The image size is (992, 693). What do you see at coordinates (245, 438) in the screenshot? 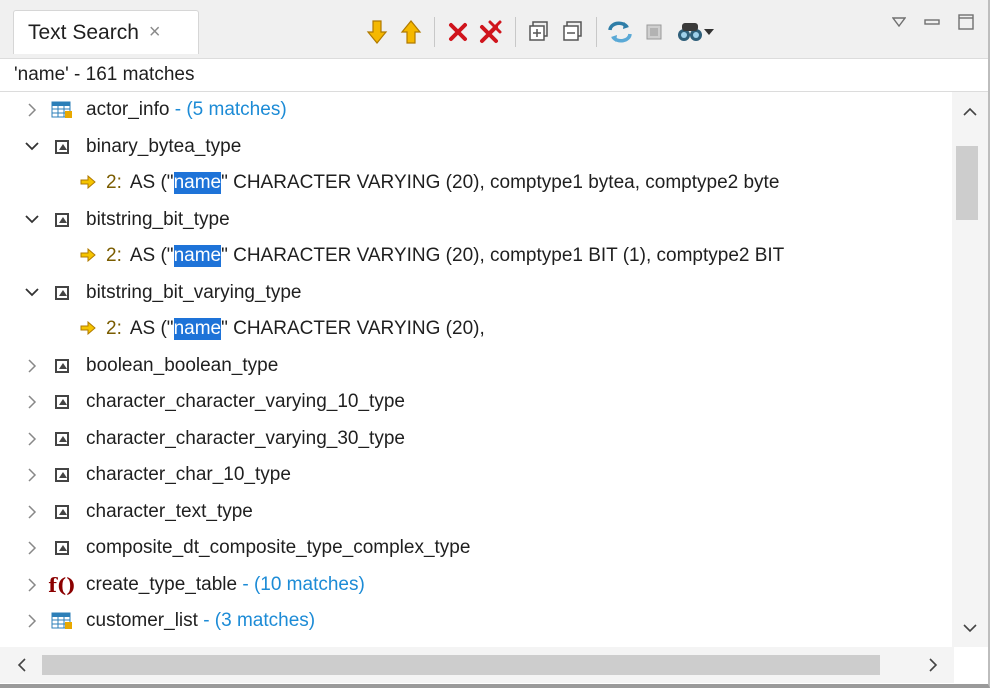
I see `tree-node-label: character_character_varying_30_type` at bounding box center [245, 438].